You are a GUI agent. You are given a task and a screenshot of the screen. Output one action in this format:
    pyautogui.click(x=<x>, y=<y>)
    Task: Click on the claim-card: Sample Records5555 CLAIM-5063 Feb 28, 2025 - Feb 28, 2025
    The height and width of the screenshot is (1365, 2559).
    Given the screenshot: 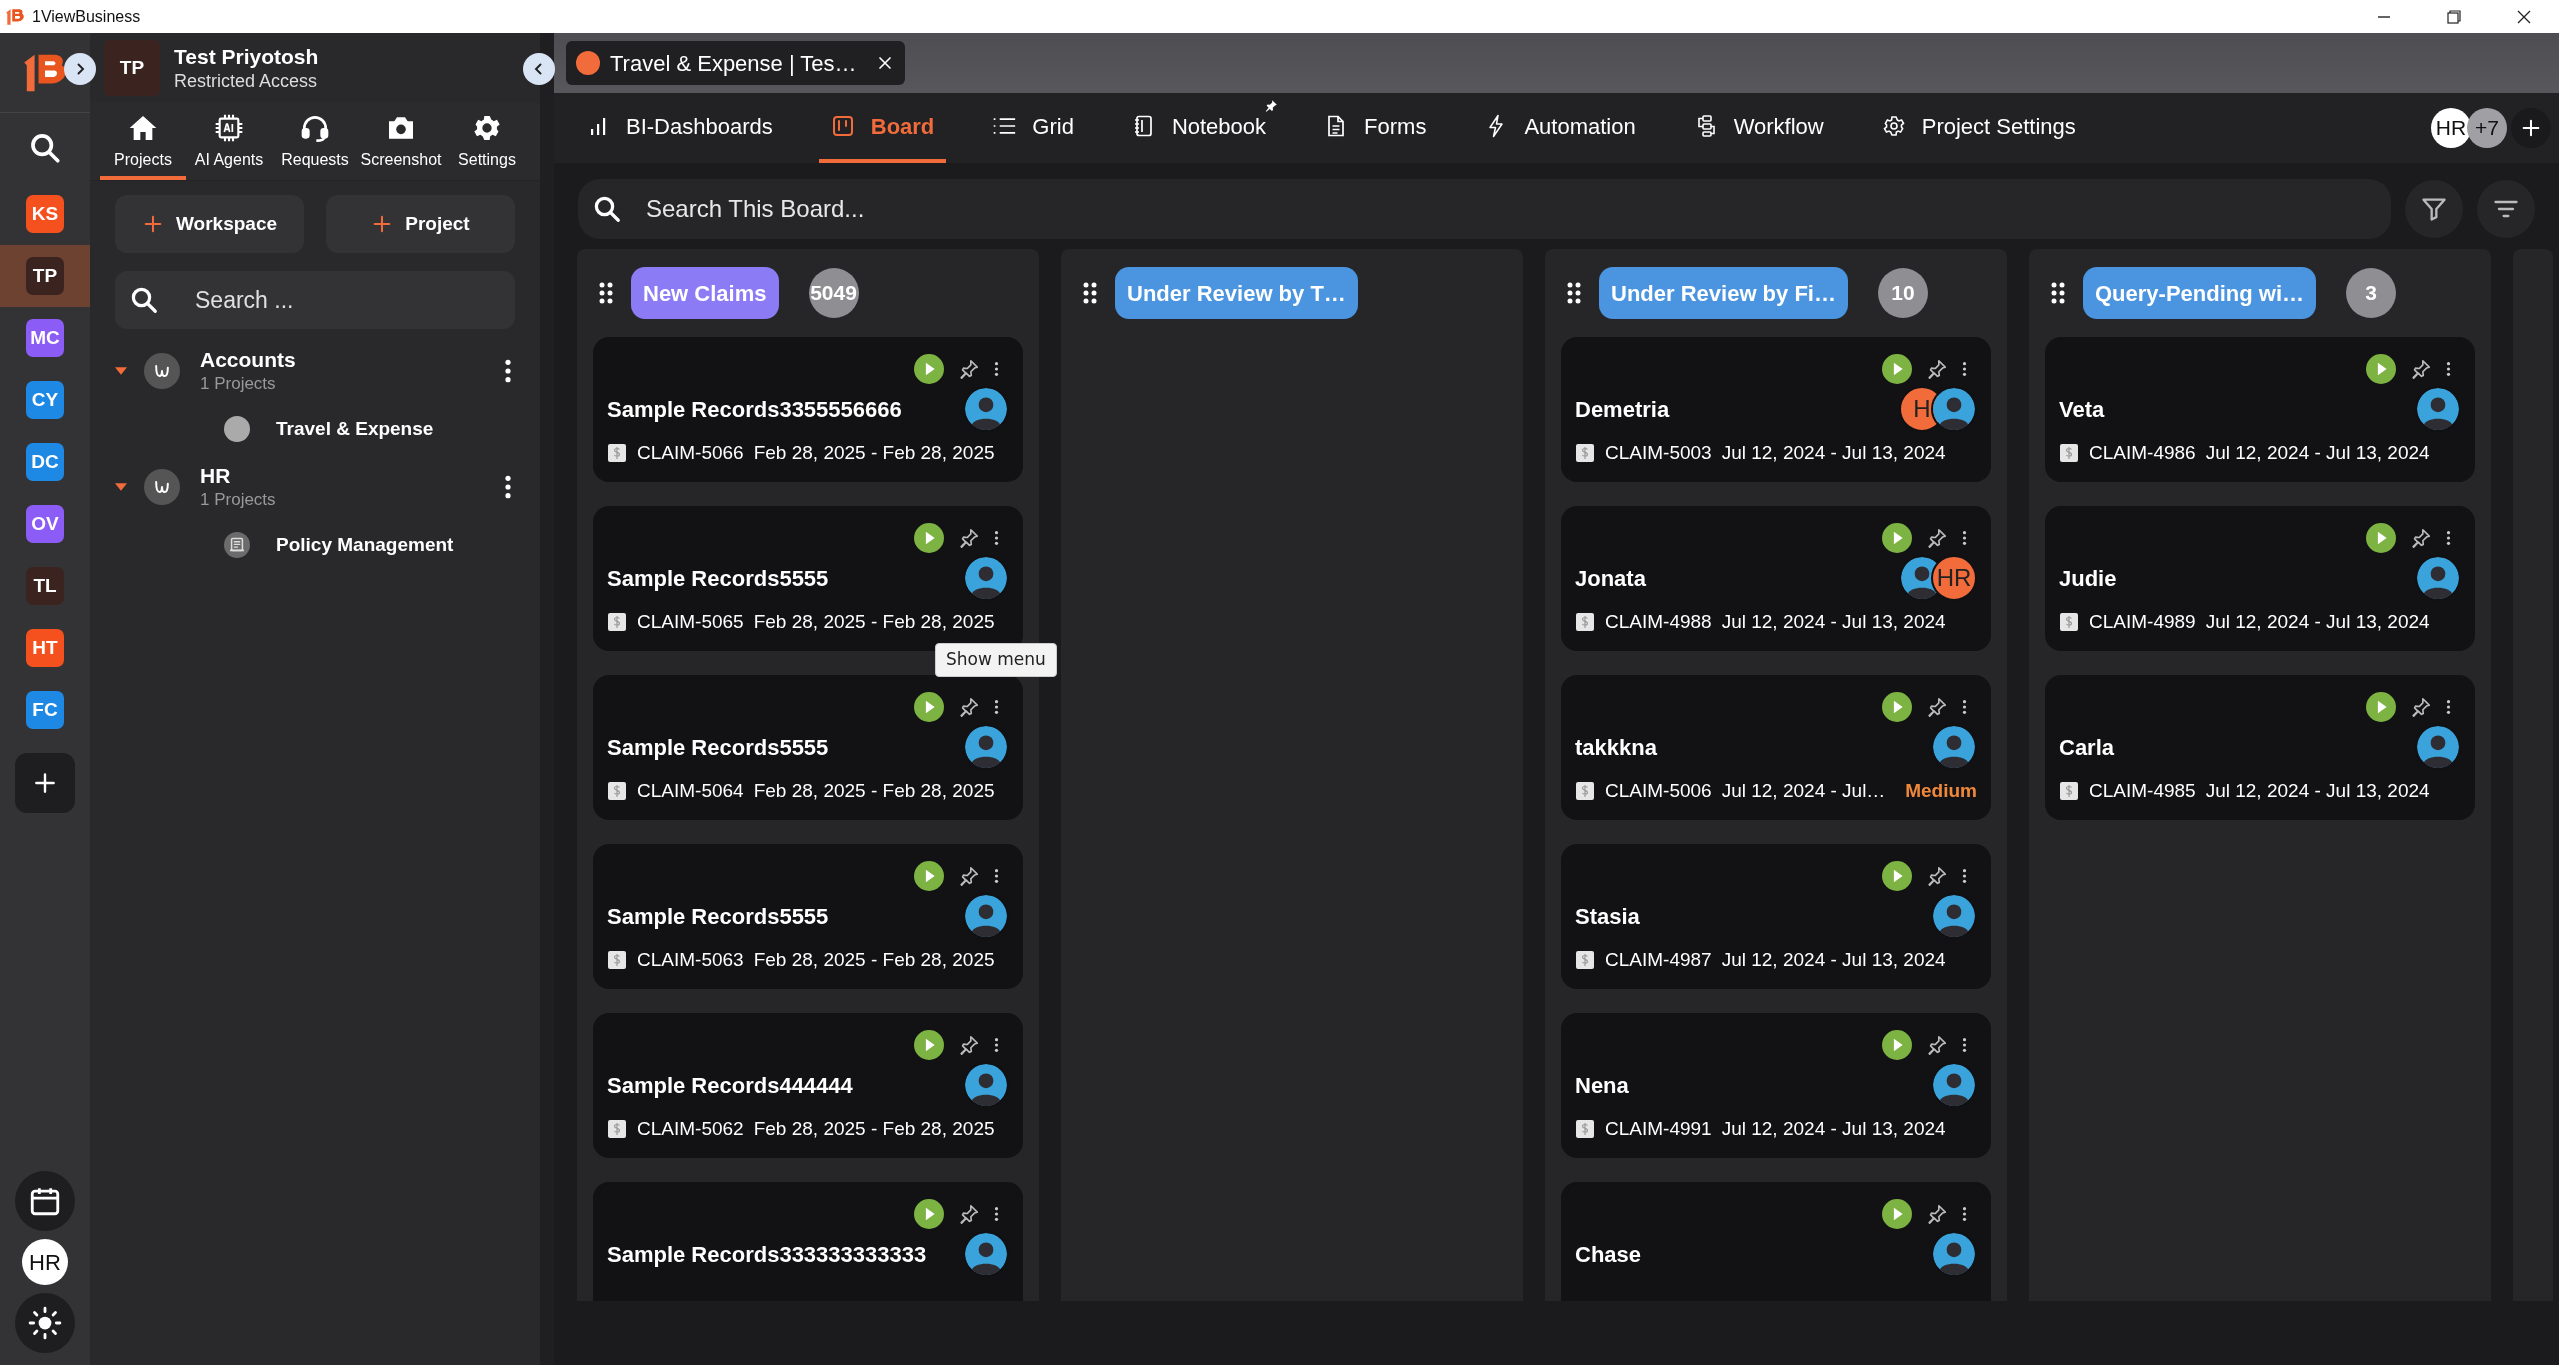 What is the action you would take?
    pyautogui.click(x=808, y=916)
    